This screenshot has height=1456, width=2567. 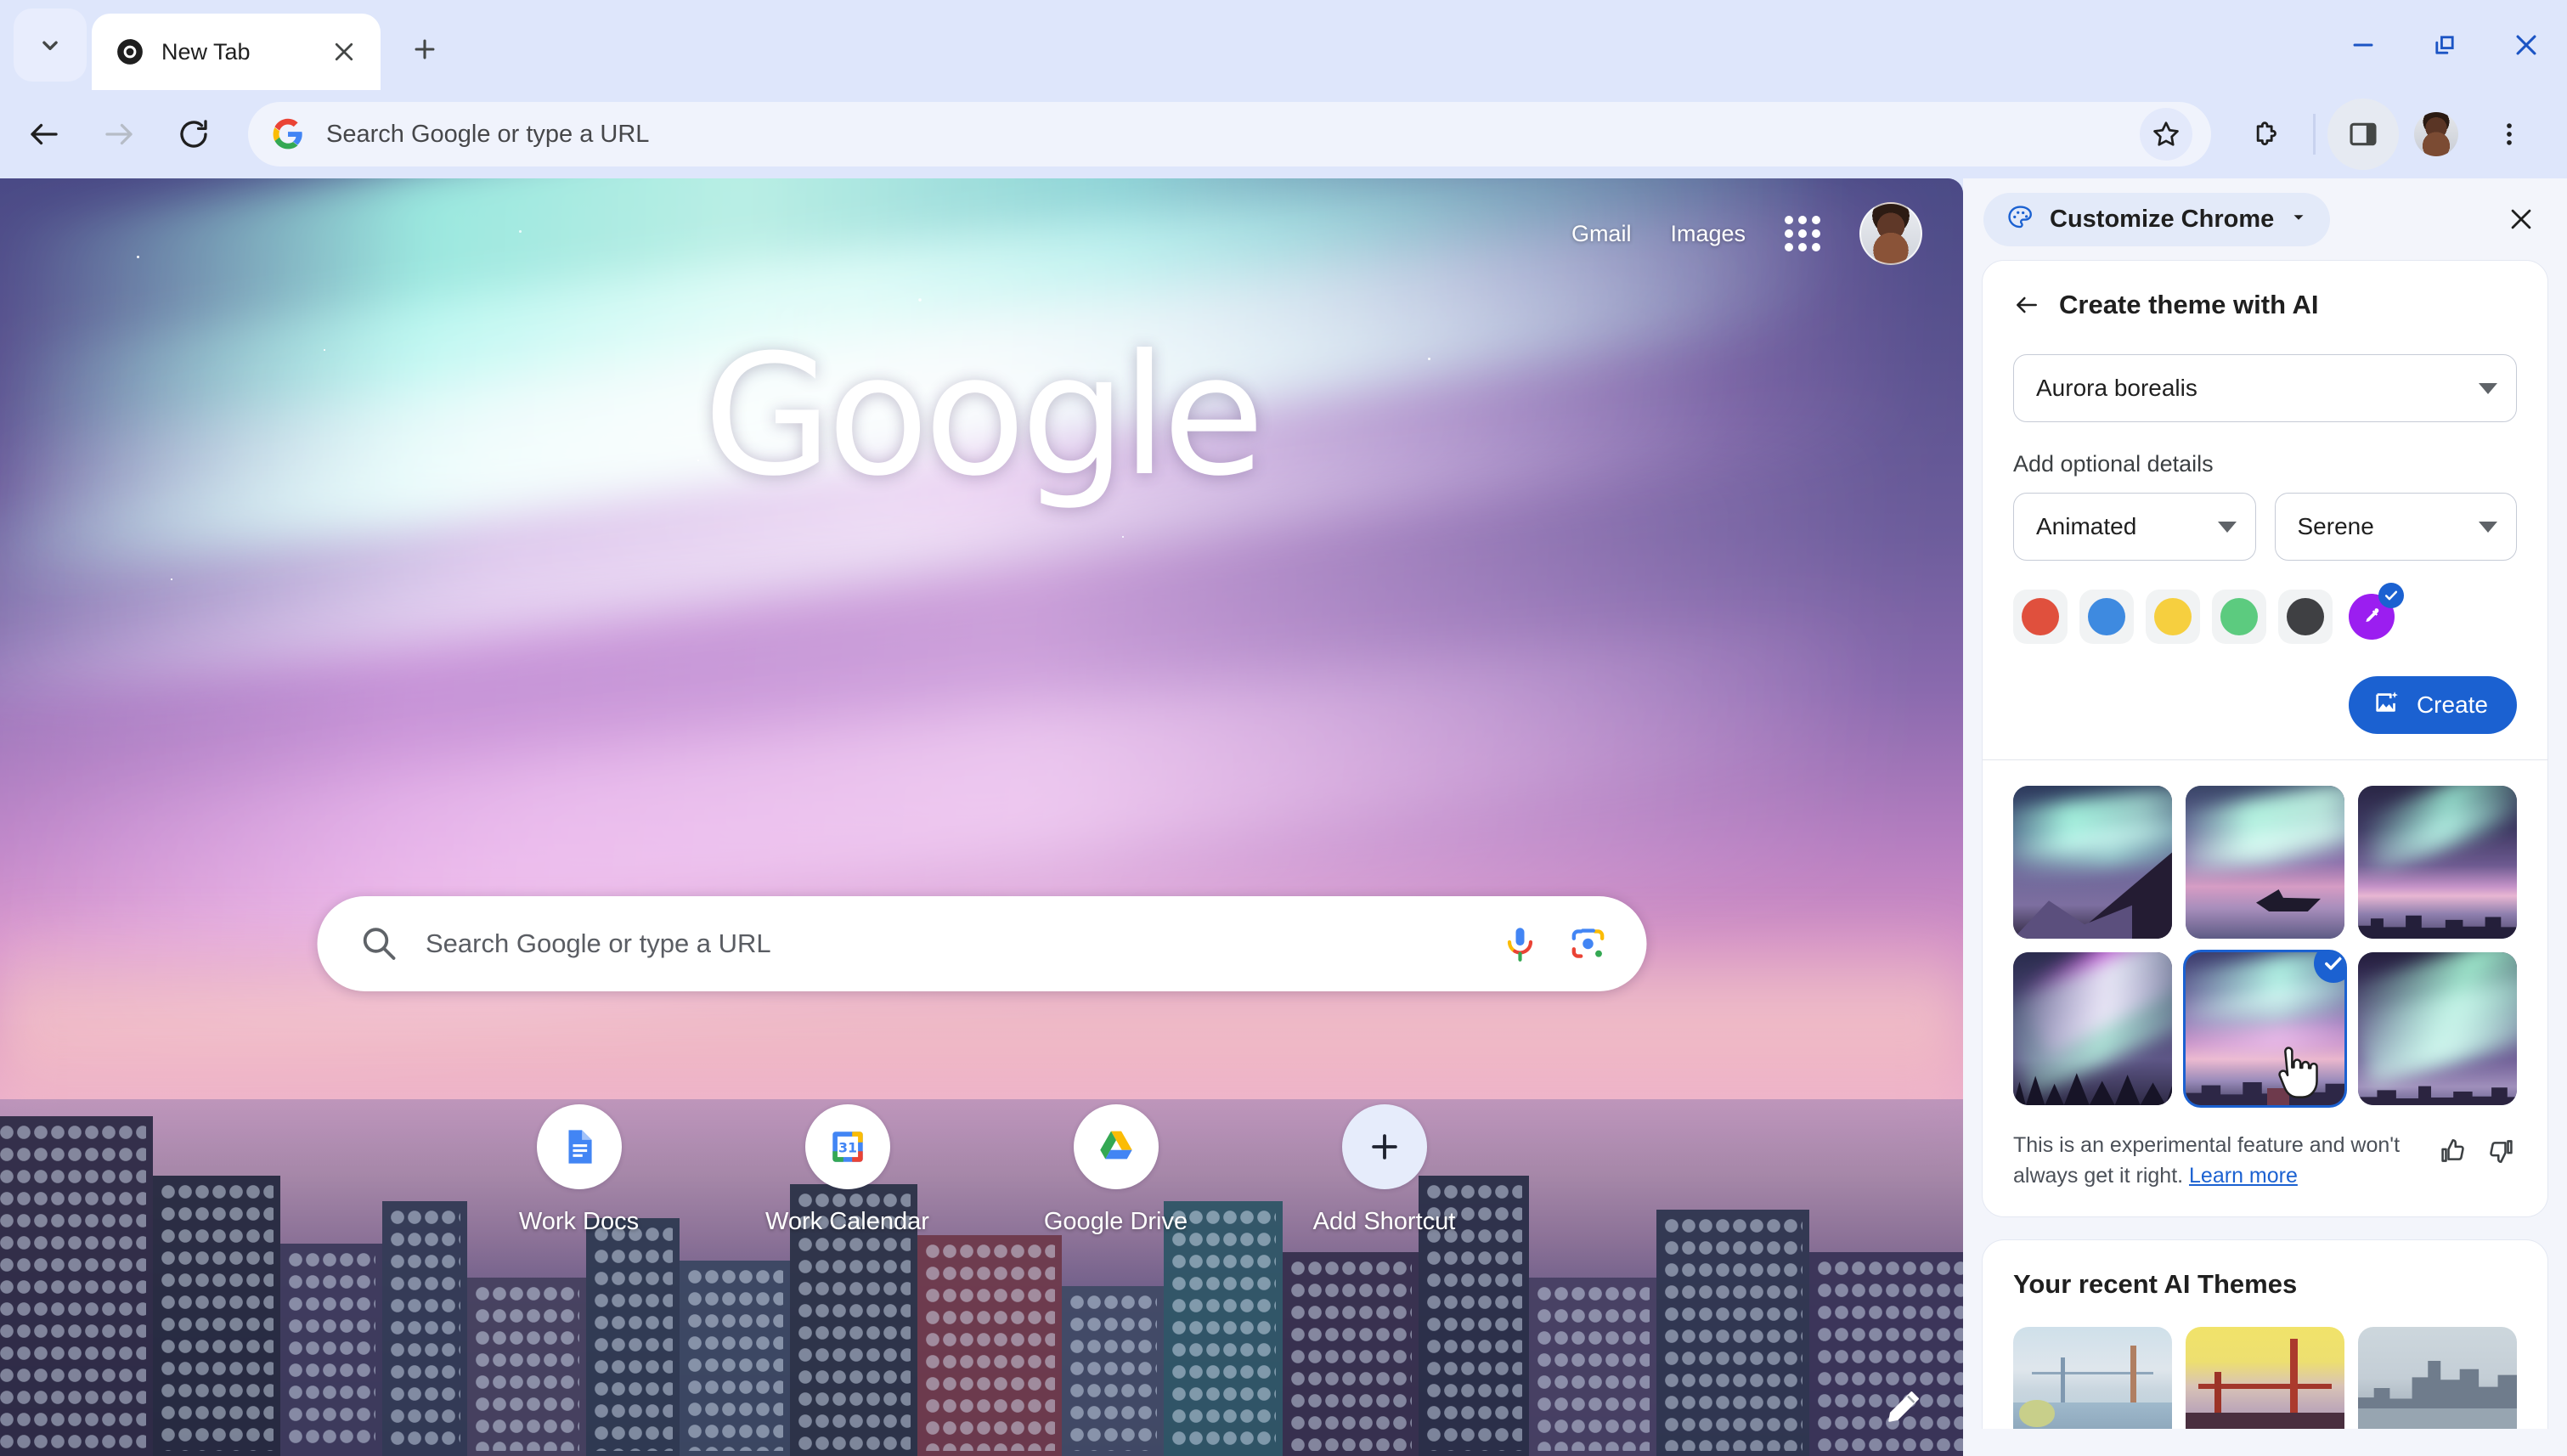 I want to click on back-button, so click(x=44, y=135).